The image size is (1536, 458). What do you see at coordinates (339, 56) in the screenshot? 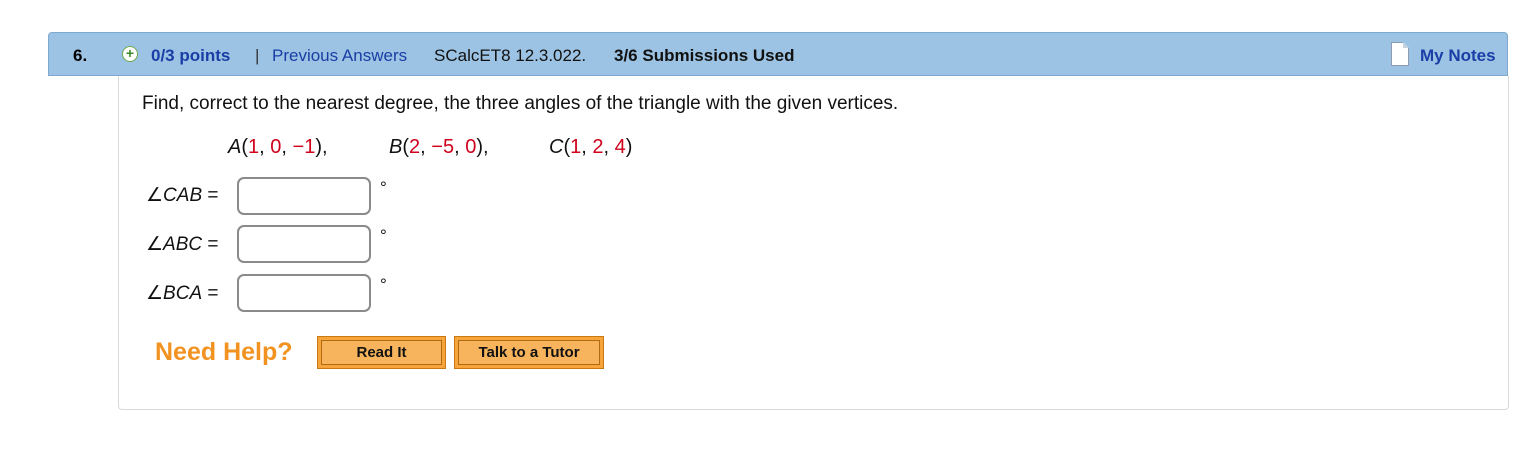
I see `previous-answers-link: Previous Answers` at bounding box center [339, 56].